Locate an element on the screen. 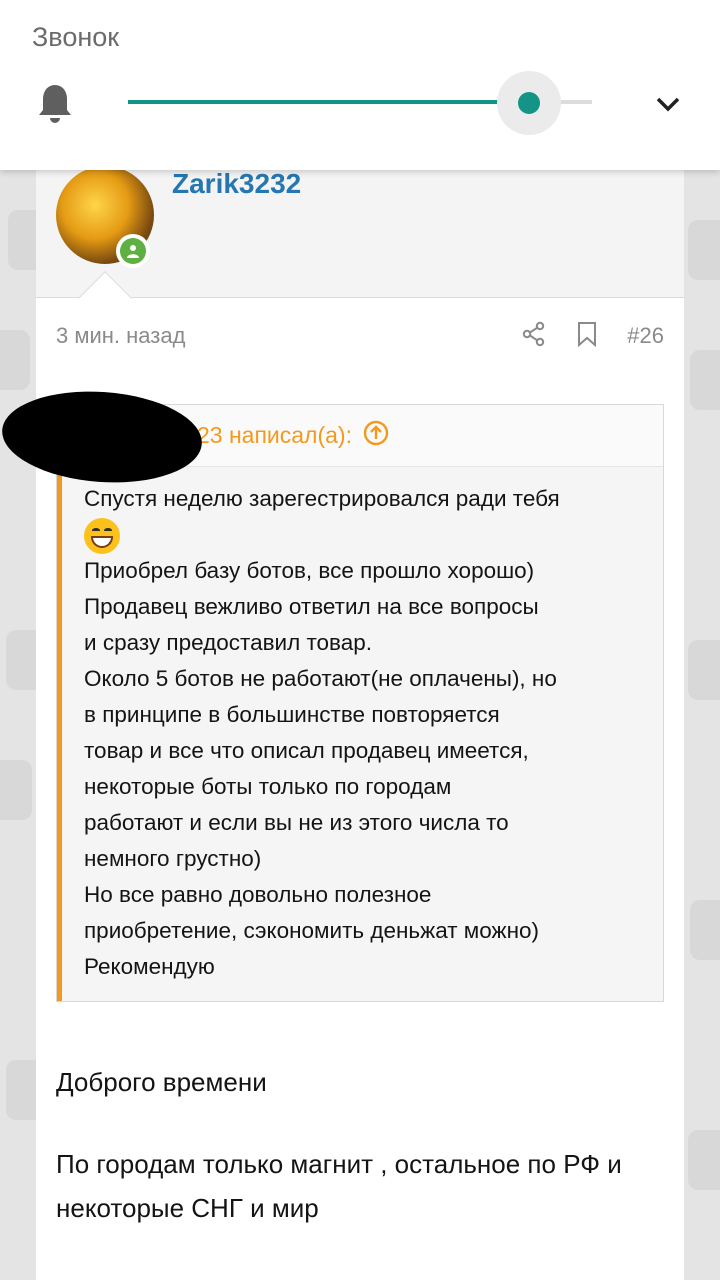 The width and height of the screenshot is (720, 1280). post-time: 3 мин. назад is located at coordinates (121, 335).